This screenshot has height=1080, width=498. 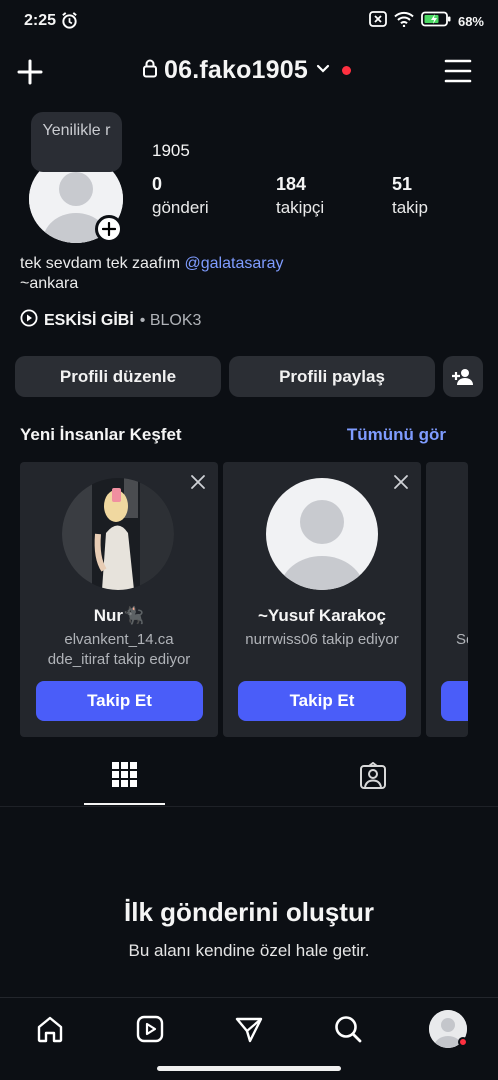 I want to click on menu-button, so click(x=458, y=71).